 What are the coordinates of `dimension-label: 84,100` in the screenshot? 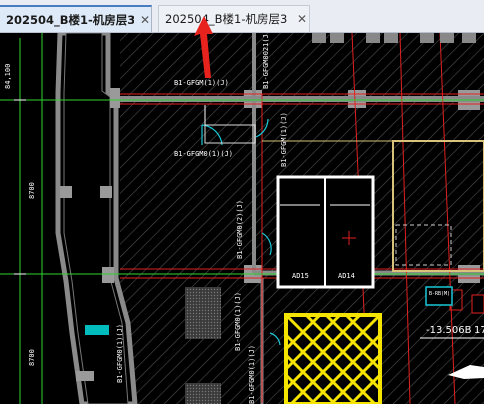 It's located at (8, 76).